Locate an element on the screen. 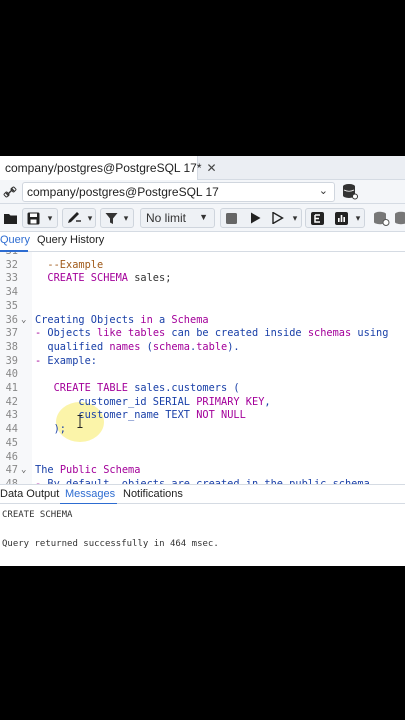 The height and width of the screenshot is (720, 405). code-text: CREATE TABLE sales.customers ( is located at coordinates (146, 388).